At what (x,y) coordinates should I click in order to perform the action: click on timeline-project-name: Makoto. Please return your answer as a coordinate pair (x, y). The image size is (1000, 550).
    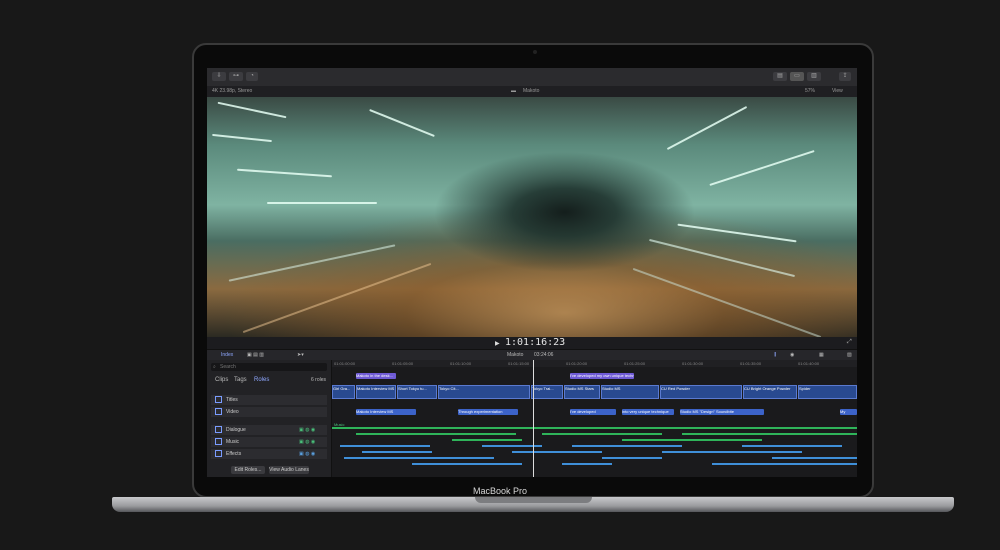
    Looking at the image, I should click on (515, 355).